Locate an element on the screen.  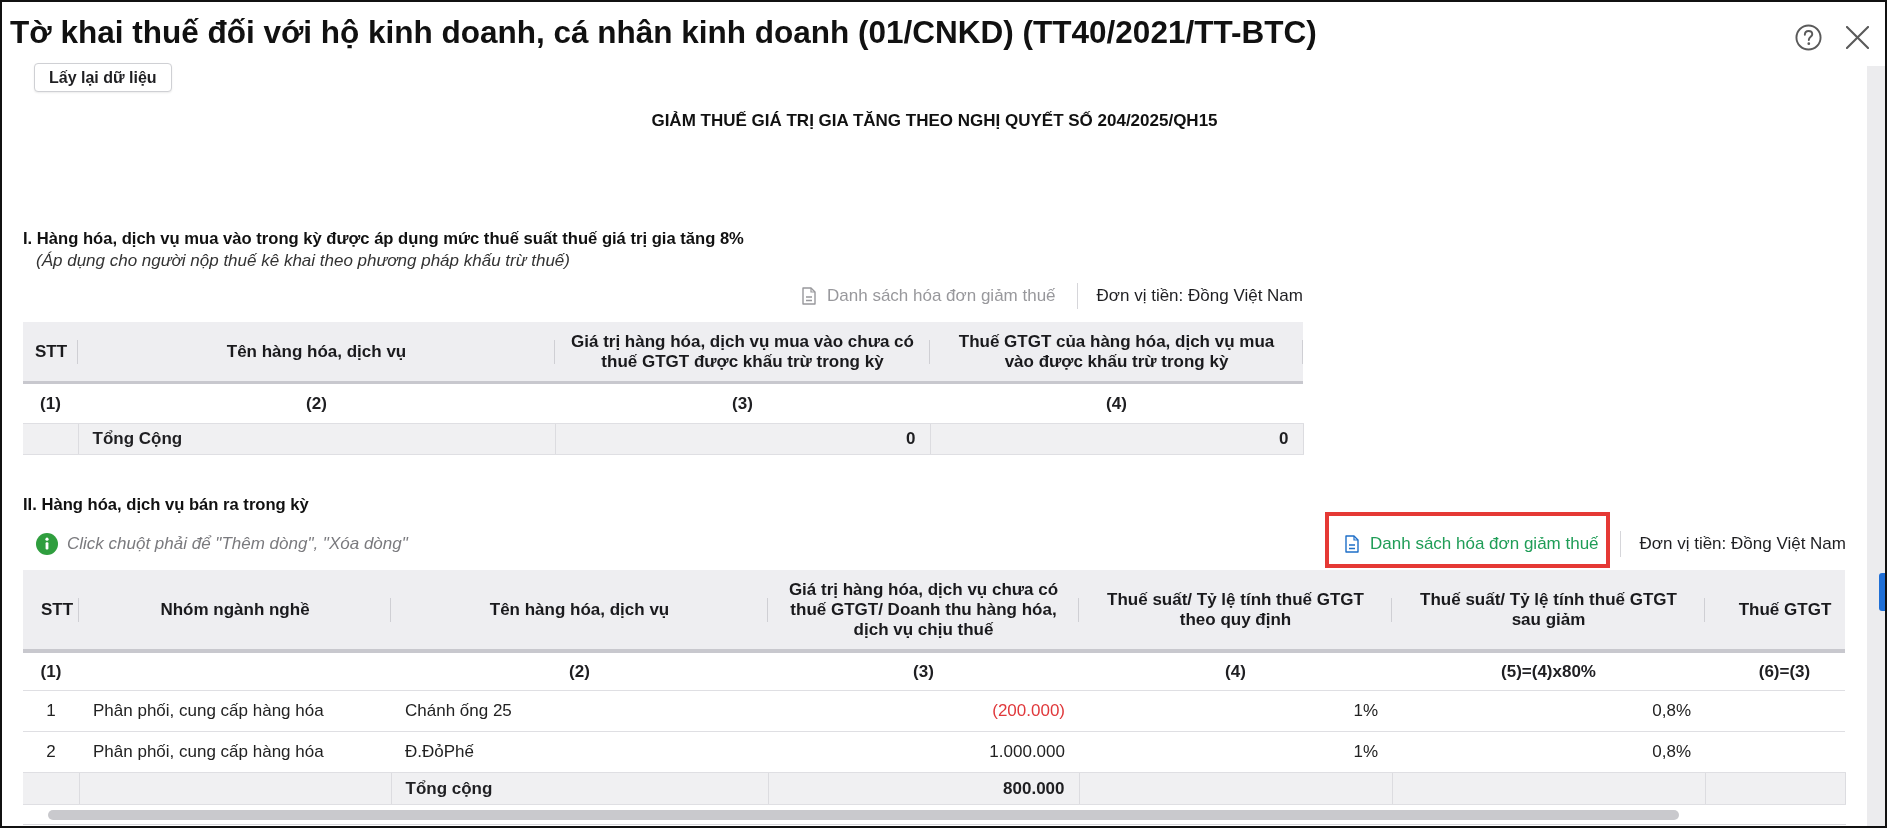
table-cell: 2 is located at coordinates (51, 752).